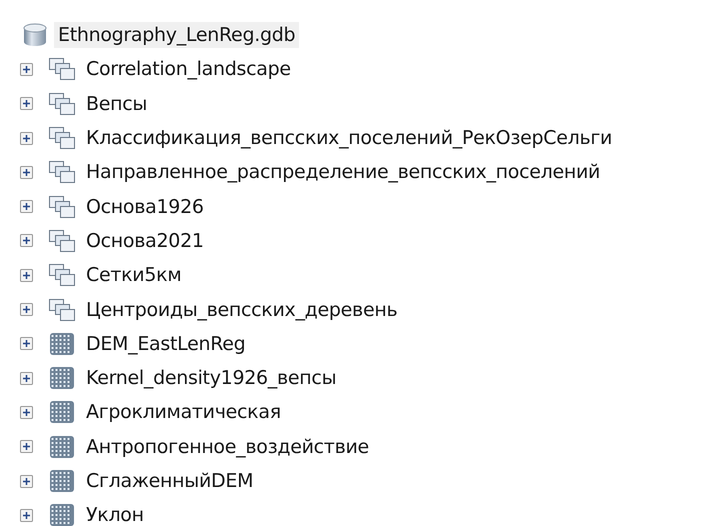  I want to click on tree-item: Агроклиматическая, so click(183, 412).